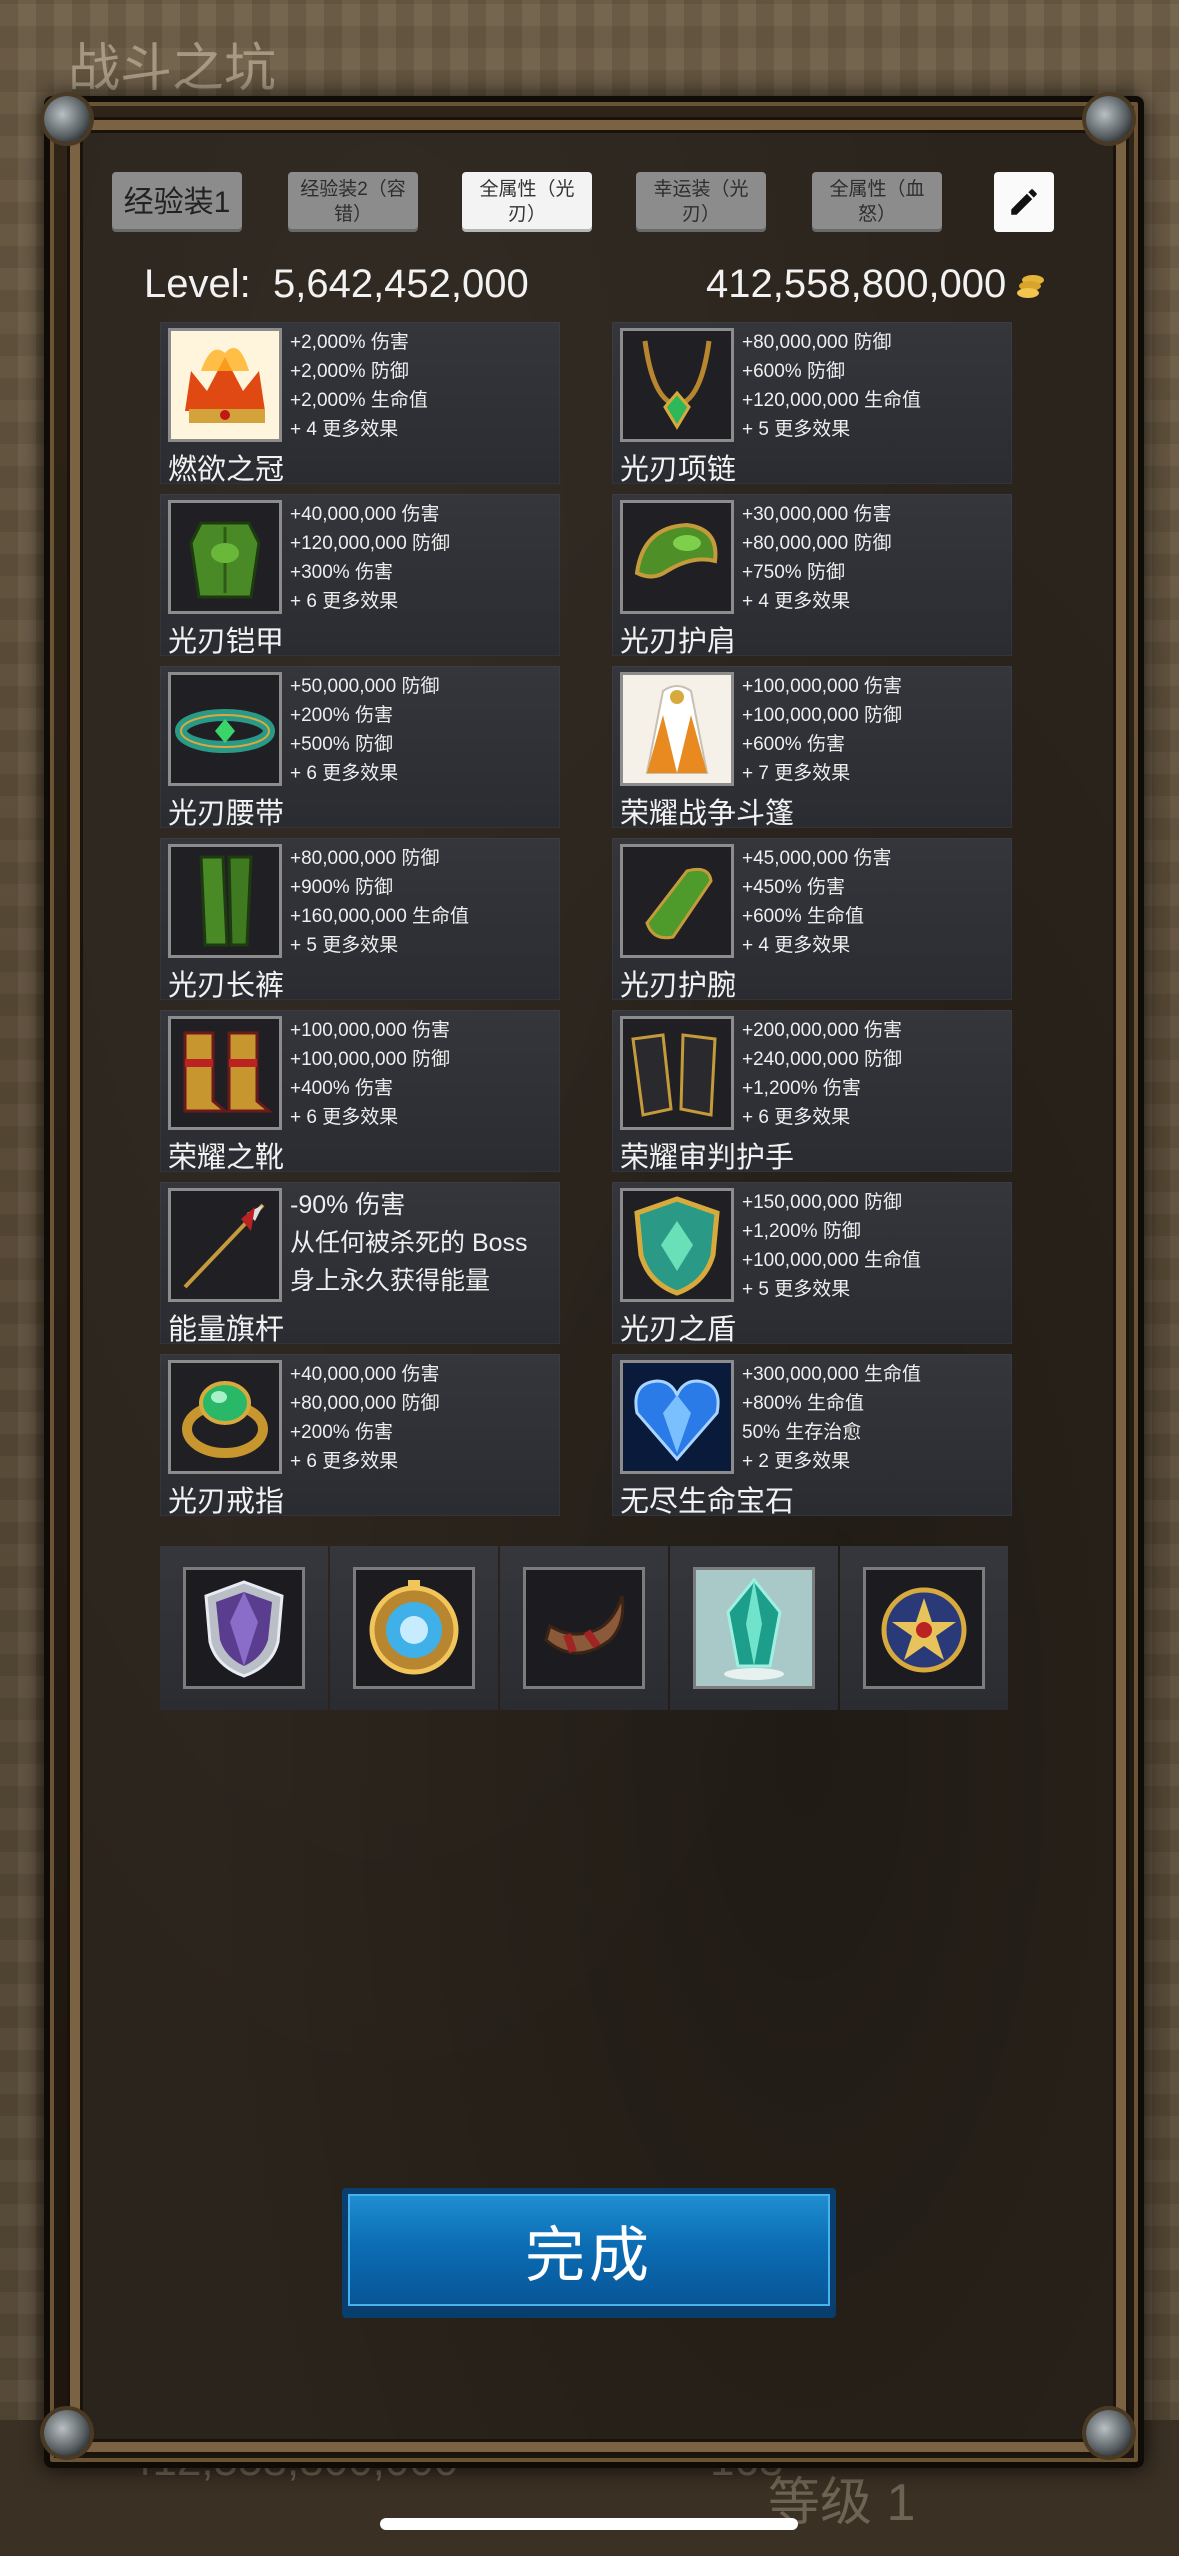 This screenshot has width=1179, height=2556. What do you see at coordinates (225, 731) in the screenshot?
I see `jade-belt-icon` at bounding box center [225, 731].